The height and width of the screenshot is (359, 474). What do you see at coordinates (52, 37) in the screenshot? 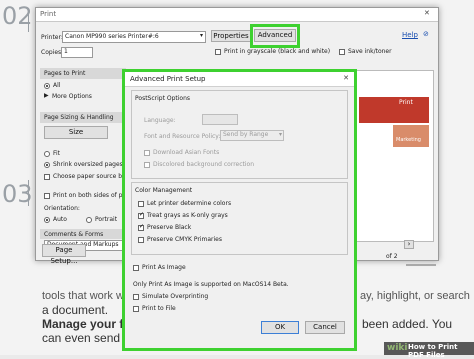
I see `printer-label: Printer:` at bounding box center [52, 37].